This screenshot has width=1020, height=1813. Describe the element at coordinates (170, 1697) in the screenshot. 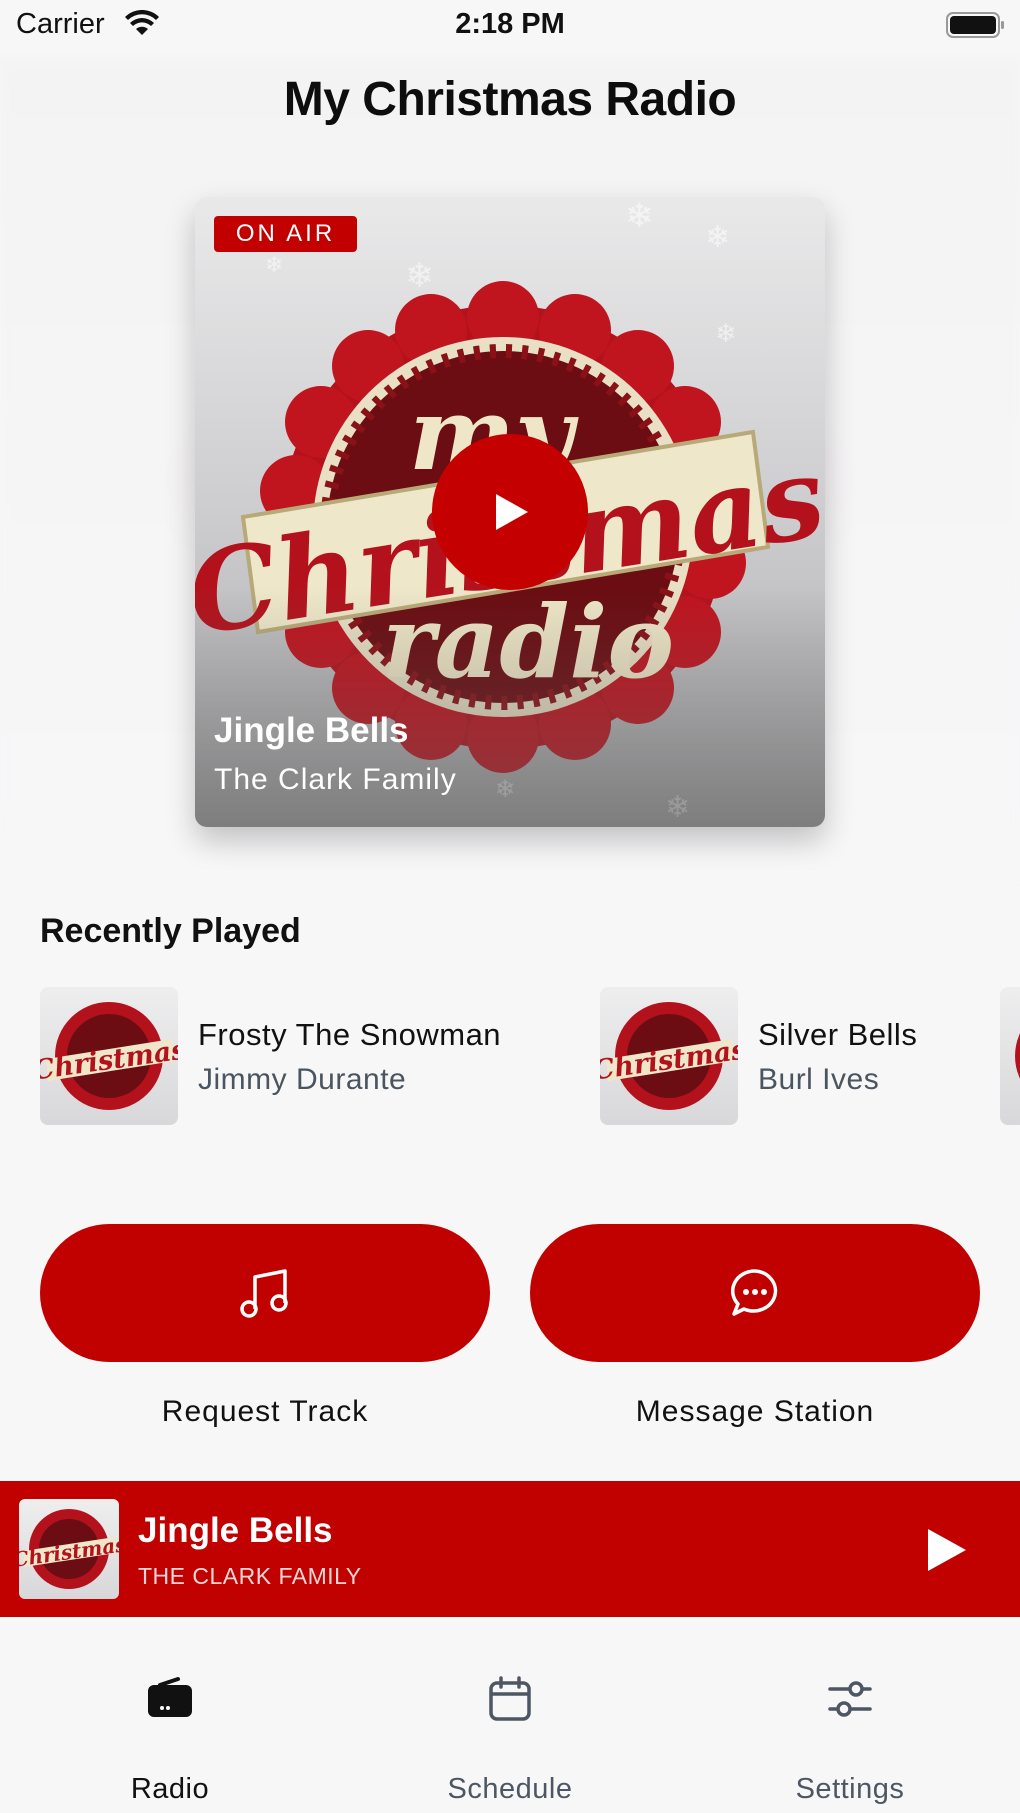

I see `radio-icon` at that location.